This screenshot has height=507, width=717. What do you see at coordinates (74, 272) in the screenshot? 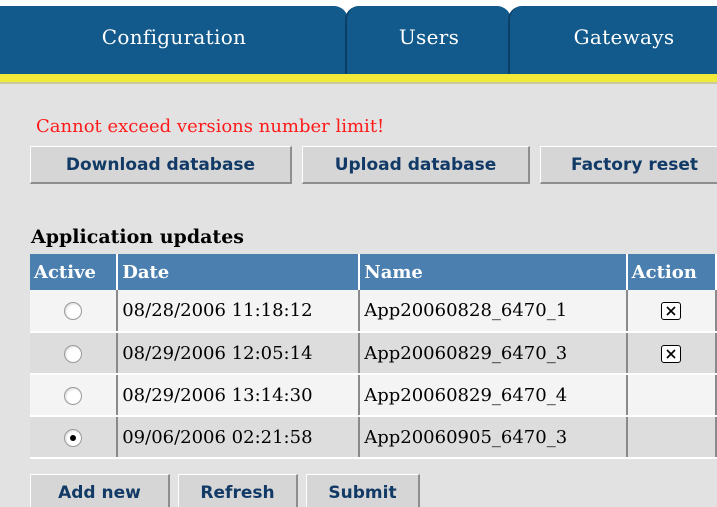
I see `column-header-active: Active` at bounding box center [74, 272].